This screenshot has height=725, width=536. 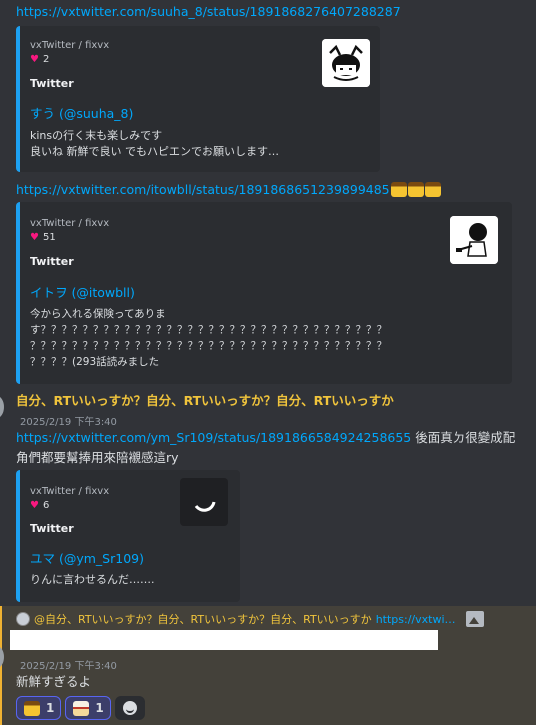 I want to click on add-reaction-button, so click(x=129, y=708).